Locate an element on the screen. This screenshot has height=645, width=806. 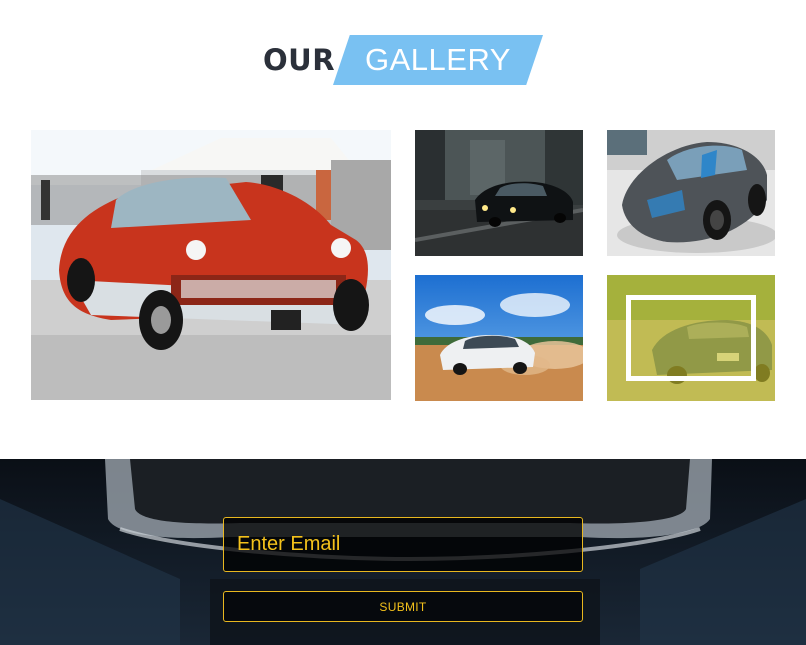
gallery-image-blue-sports-car is located at coordinates (691, 338).